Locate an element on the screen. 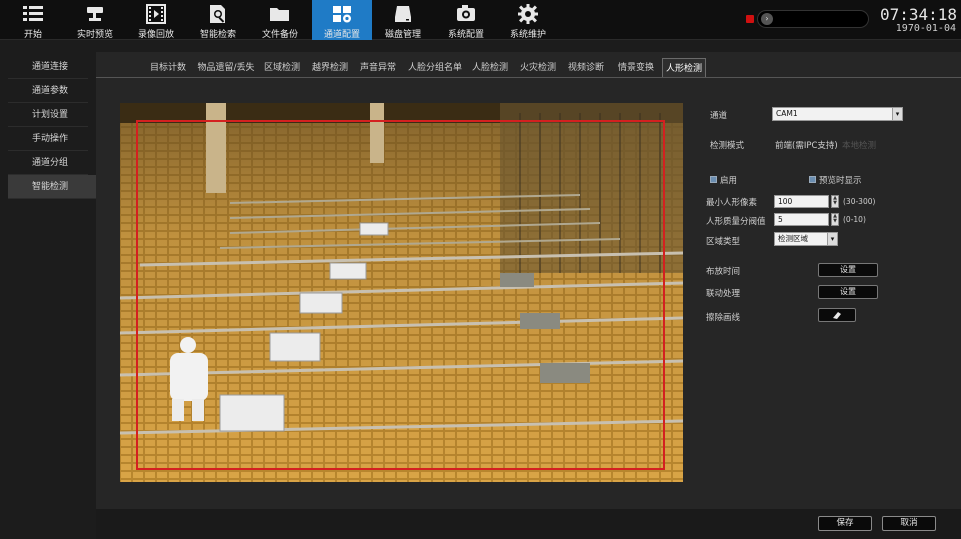 The height and width of the screenshot is (539, 961). area-type-value: 检测区域 is located at coordinates (793, 238).